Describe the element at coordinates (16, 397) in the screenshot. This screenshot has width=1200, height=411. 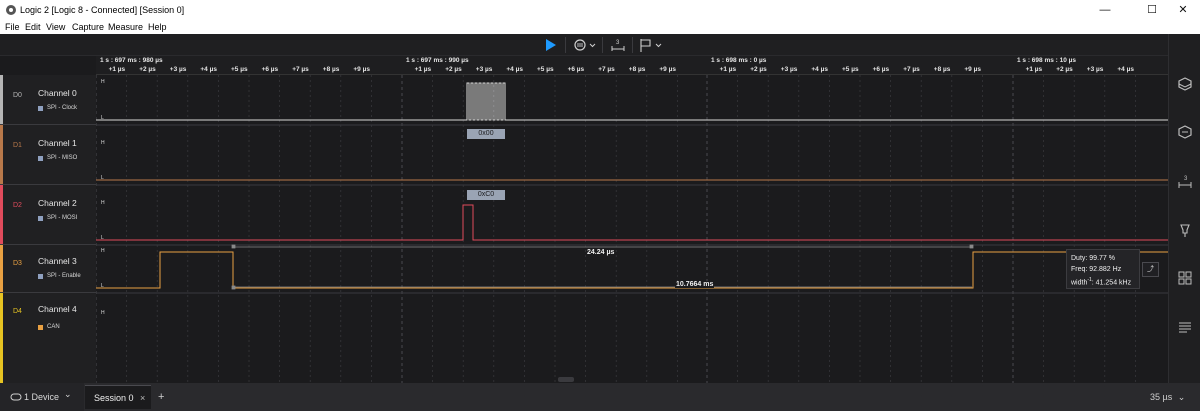
I see `device-link-icon` at that location.